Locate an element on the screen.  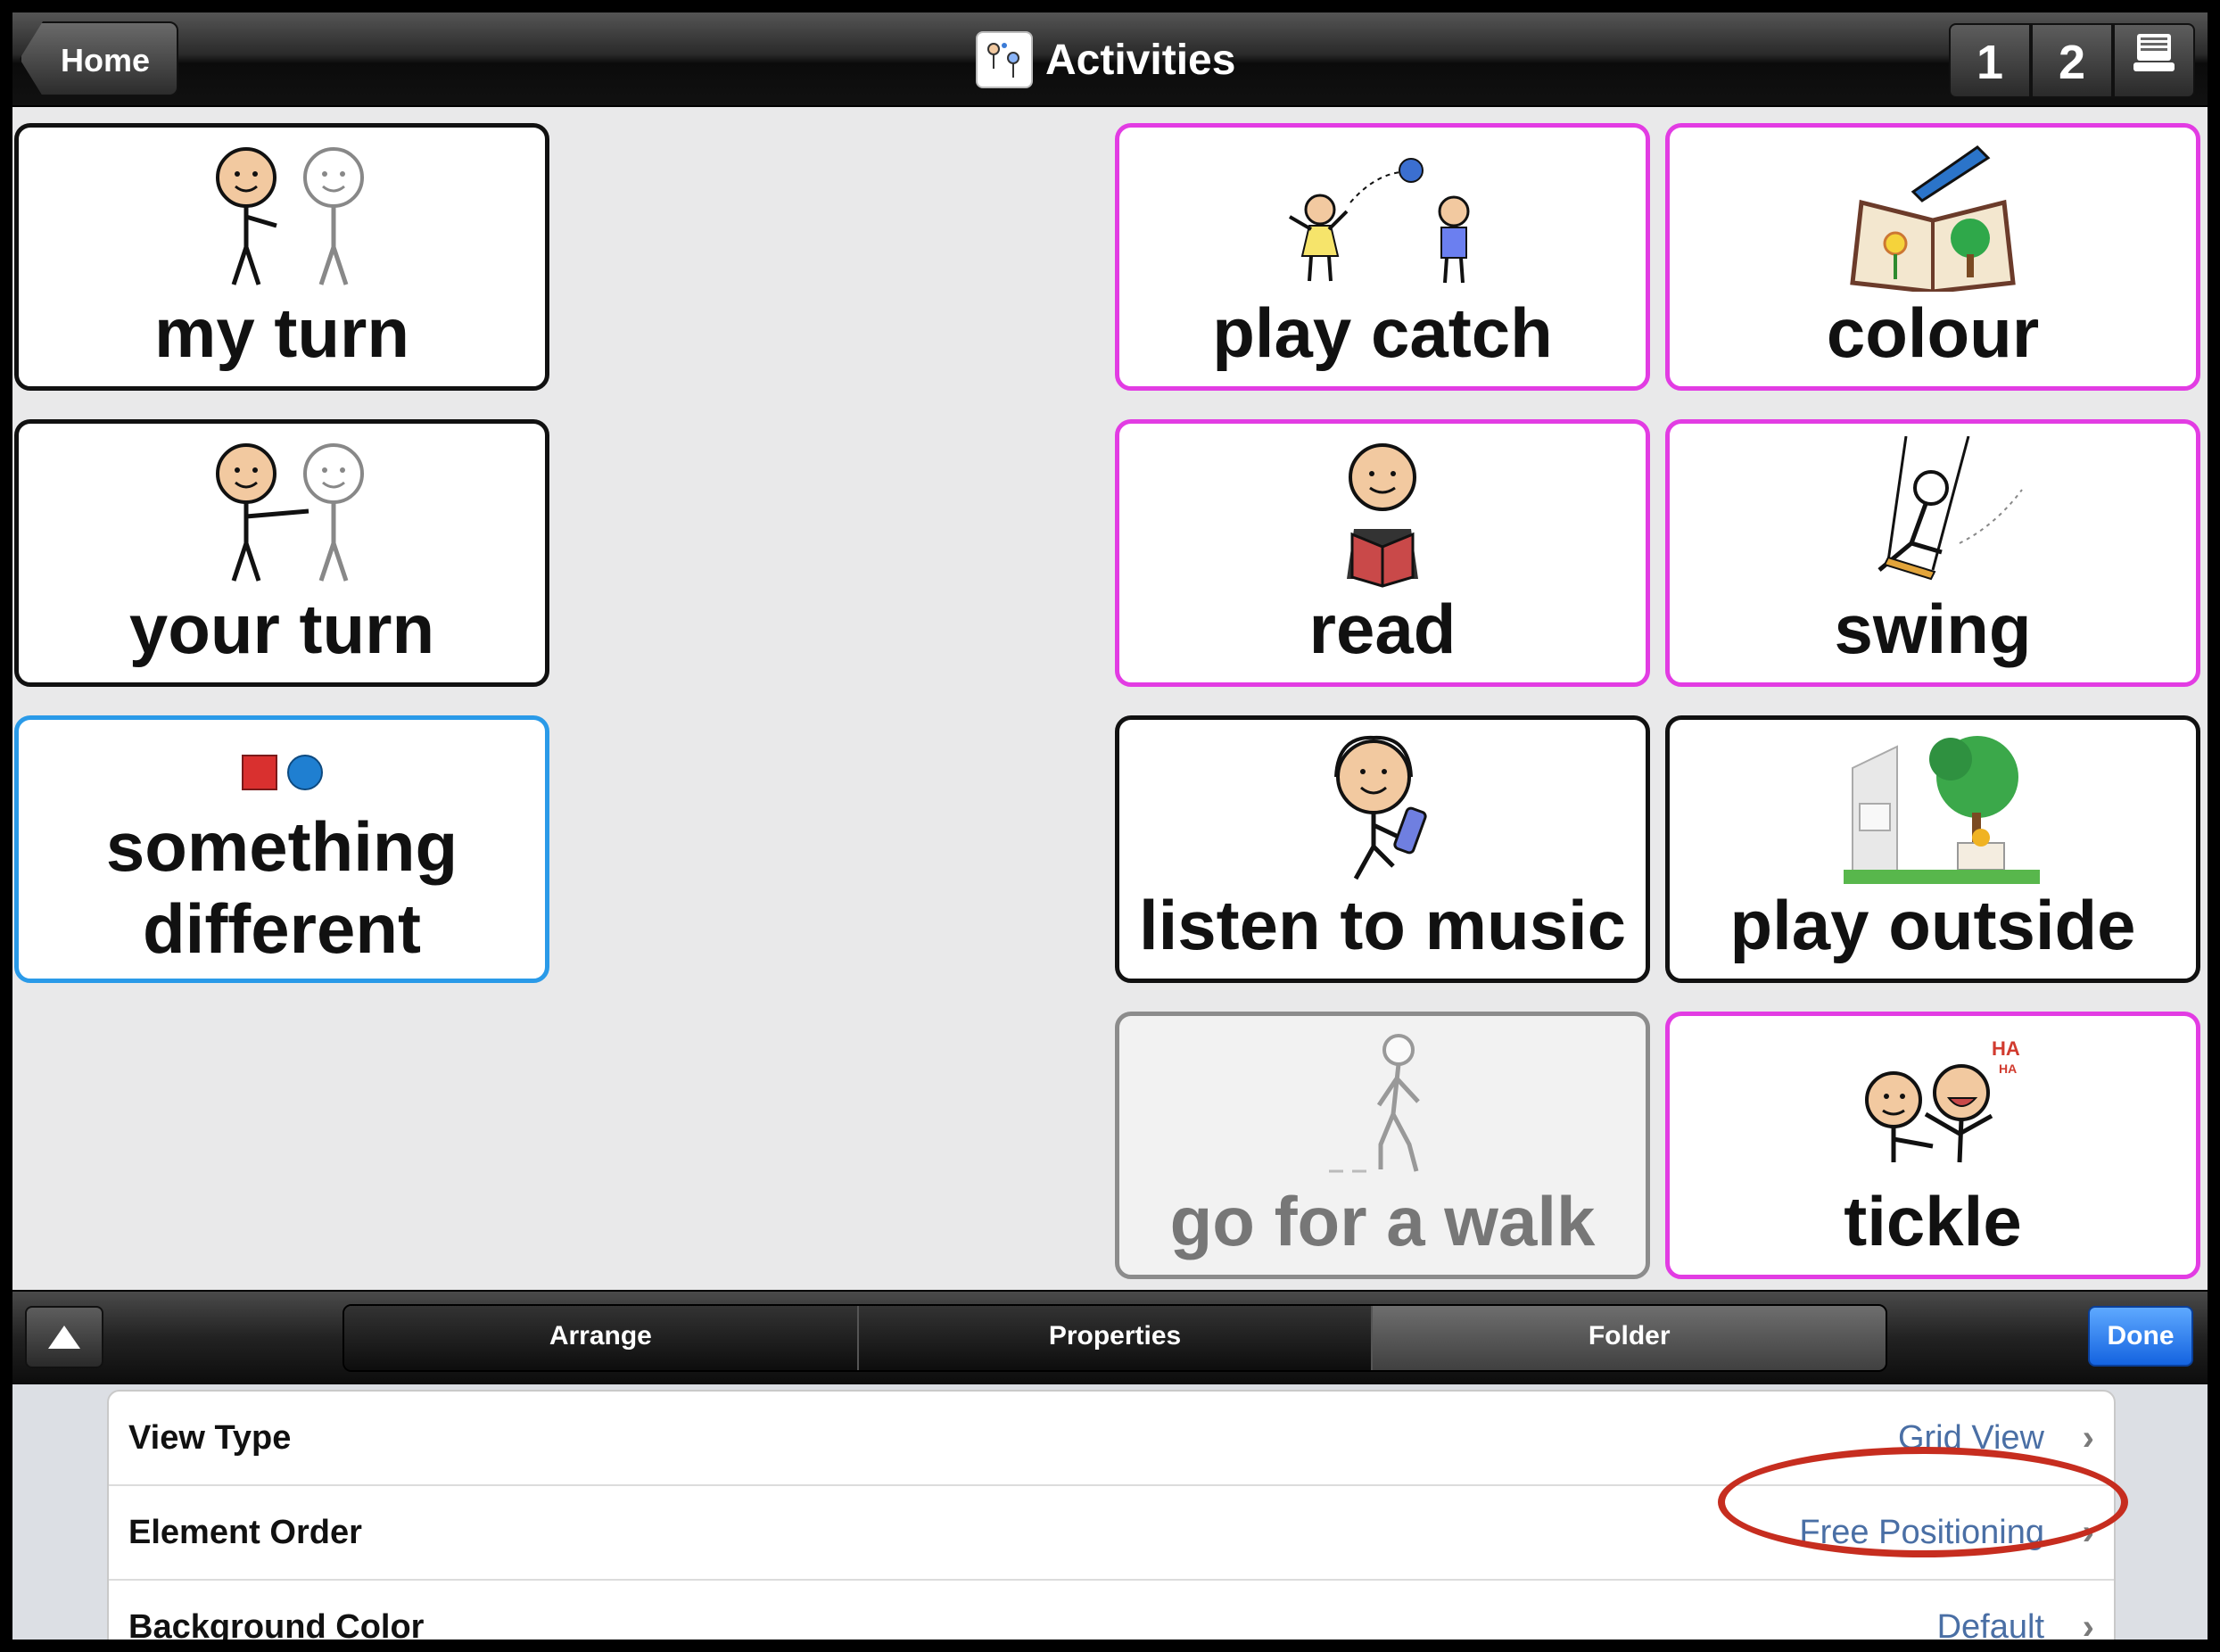
expand-panel-button is located at coordinates (64, 1337).